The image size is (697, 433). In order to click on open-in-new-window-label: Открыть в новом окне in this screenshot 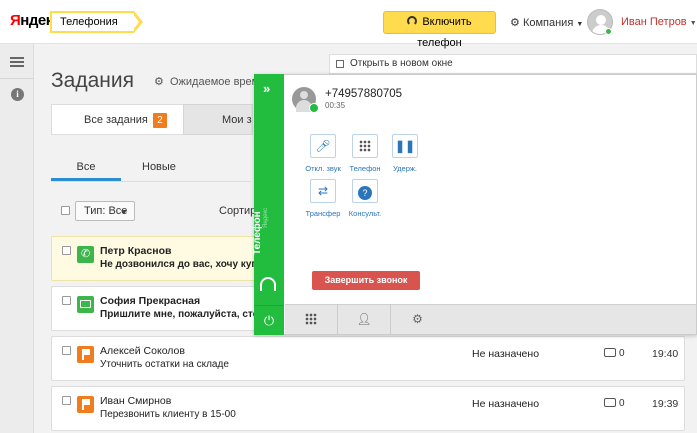, I will do `click(401, 63)`.